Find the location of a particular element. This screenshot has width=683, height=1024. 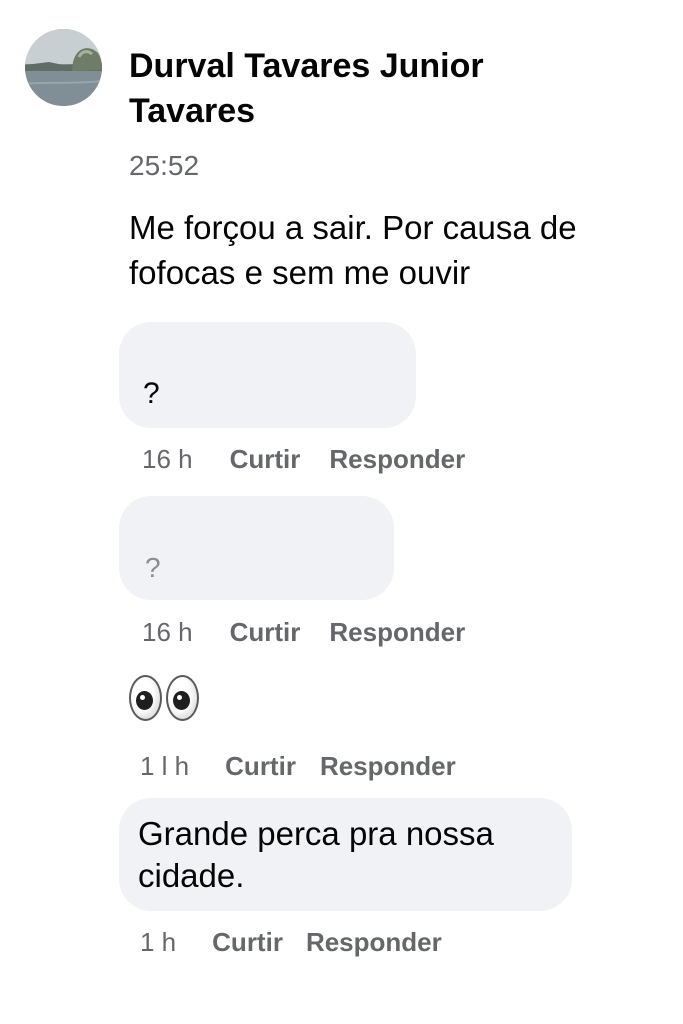

avatar-lake-image is located at coordinates (63, 67).